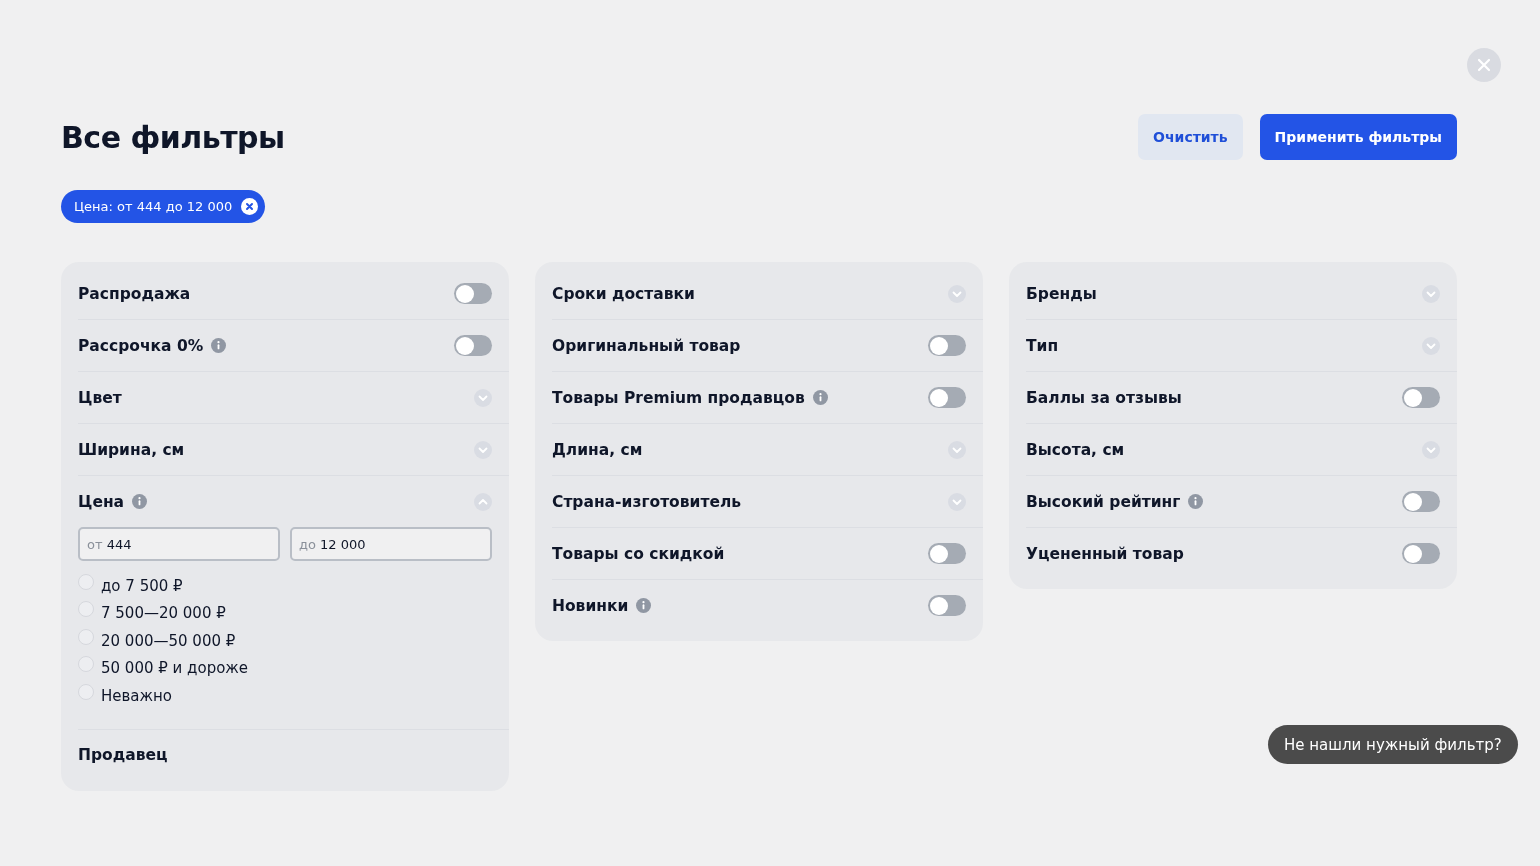 This screenshot has height=866, width=1540. What do you see at coordinates (250, 206) in the screenshot?
I see `remove-icon` at bounding box center [250, 206].